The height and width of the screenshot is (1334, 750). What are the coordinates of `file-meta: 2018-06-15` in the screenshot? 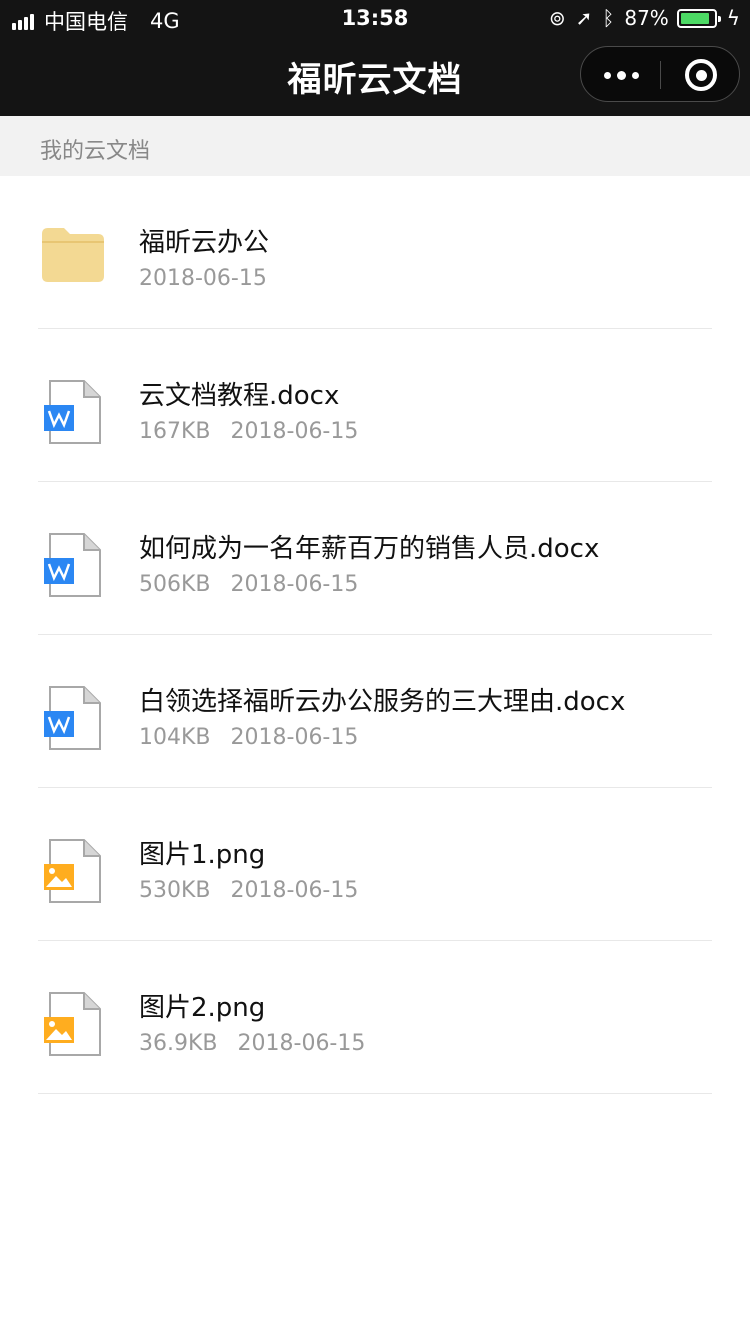 It's located at (203, 278).